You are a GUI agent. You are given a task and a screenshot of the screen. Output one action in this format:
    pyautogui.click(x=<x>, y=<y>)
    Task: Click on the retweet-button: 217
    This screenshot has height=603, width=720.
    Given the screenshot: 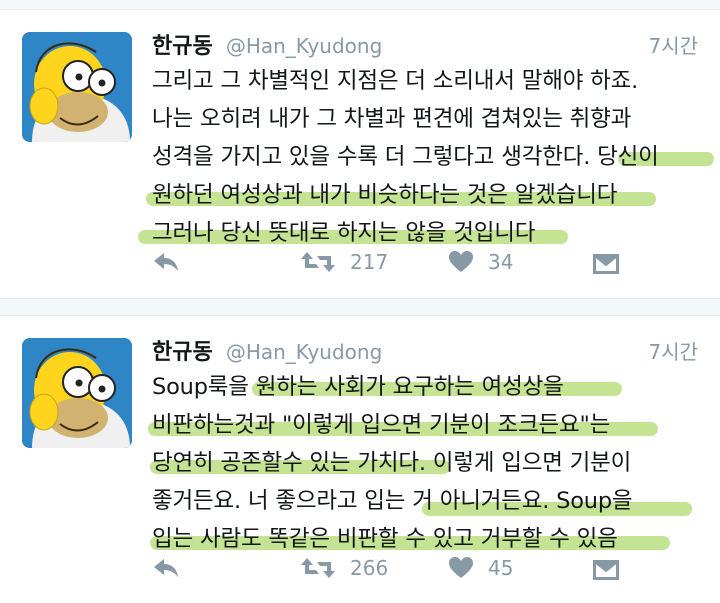 What is the action you would take?
    pyautogui.click(x=344, y=262)
    